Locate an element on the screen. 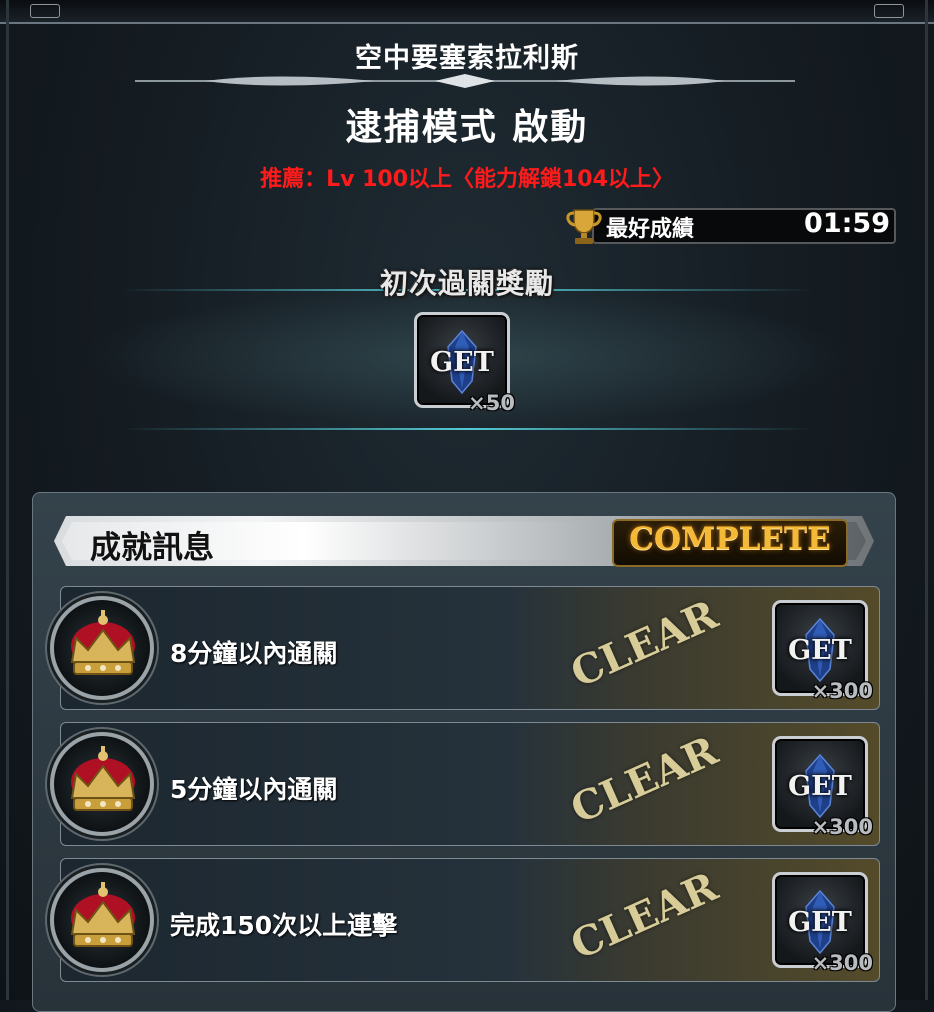 This screenshot has width=934, height=1012. complete-text: COMPLETE is located at coordinates (730, 539).